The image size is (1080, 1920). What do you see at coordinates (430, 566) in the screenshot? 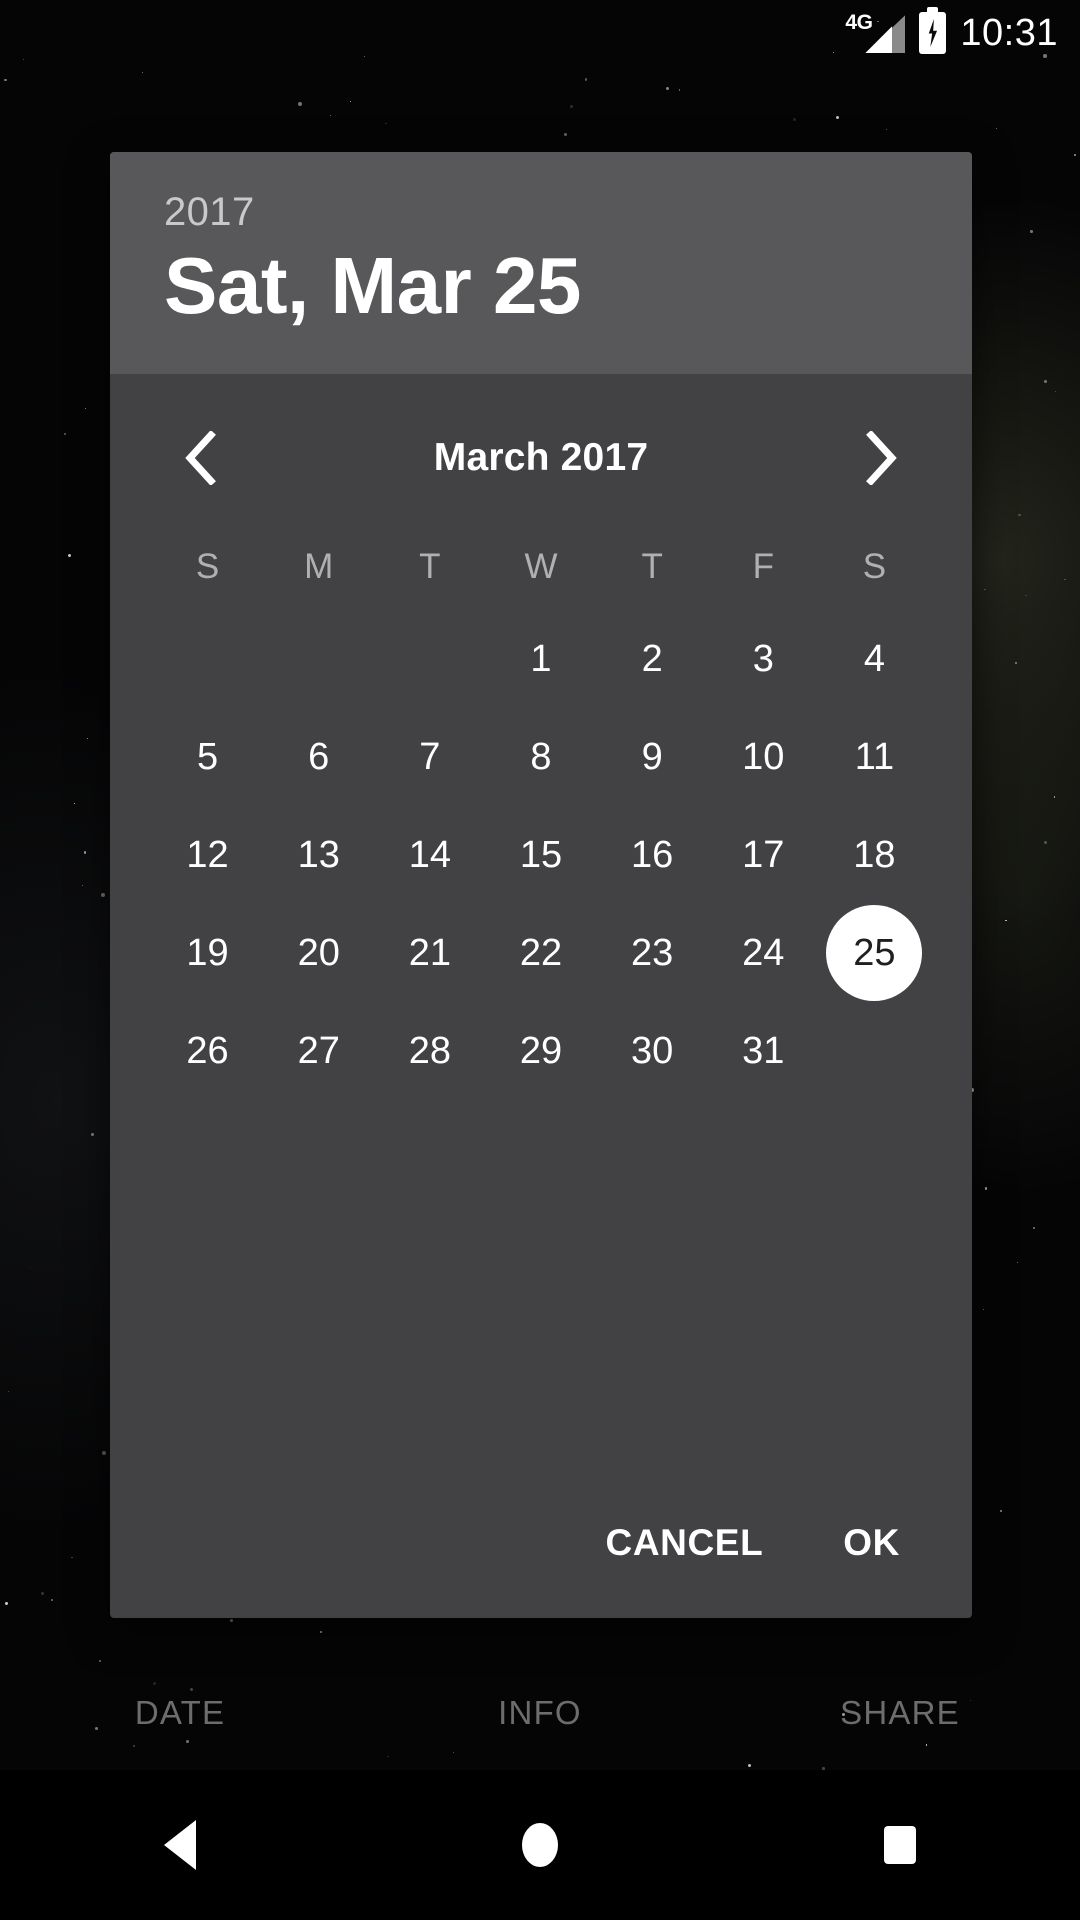
I see `weekday-label-2: T` at bounding box center [430, 566].